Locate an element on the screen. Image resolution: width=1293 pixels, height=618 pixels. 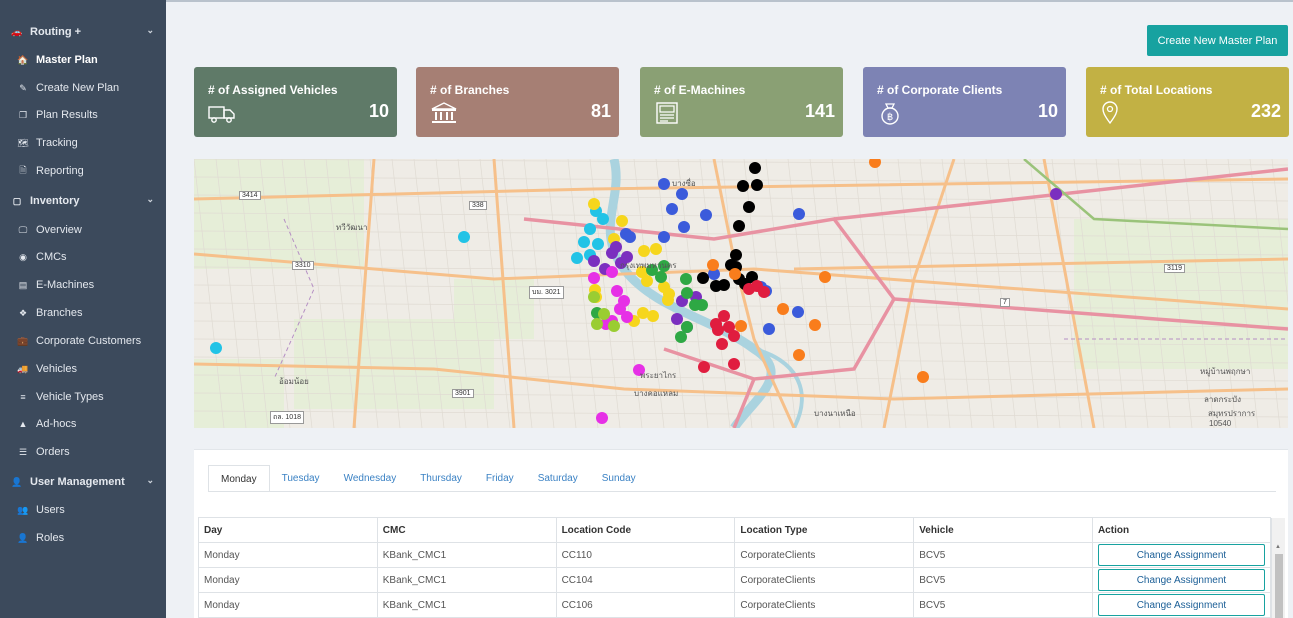
table-scrollbar: ▲ is located at coordinates (1278, 568).